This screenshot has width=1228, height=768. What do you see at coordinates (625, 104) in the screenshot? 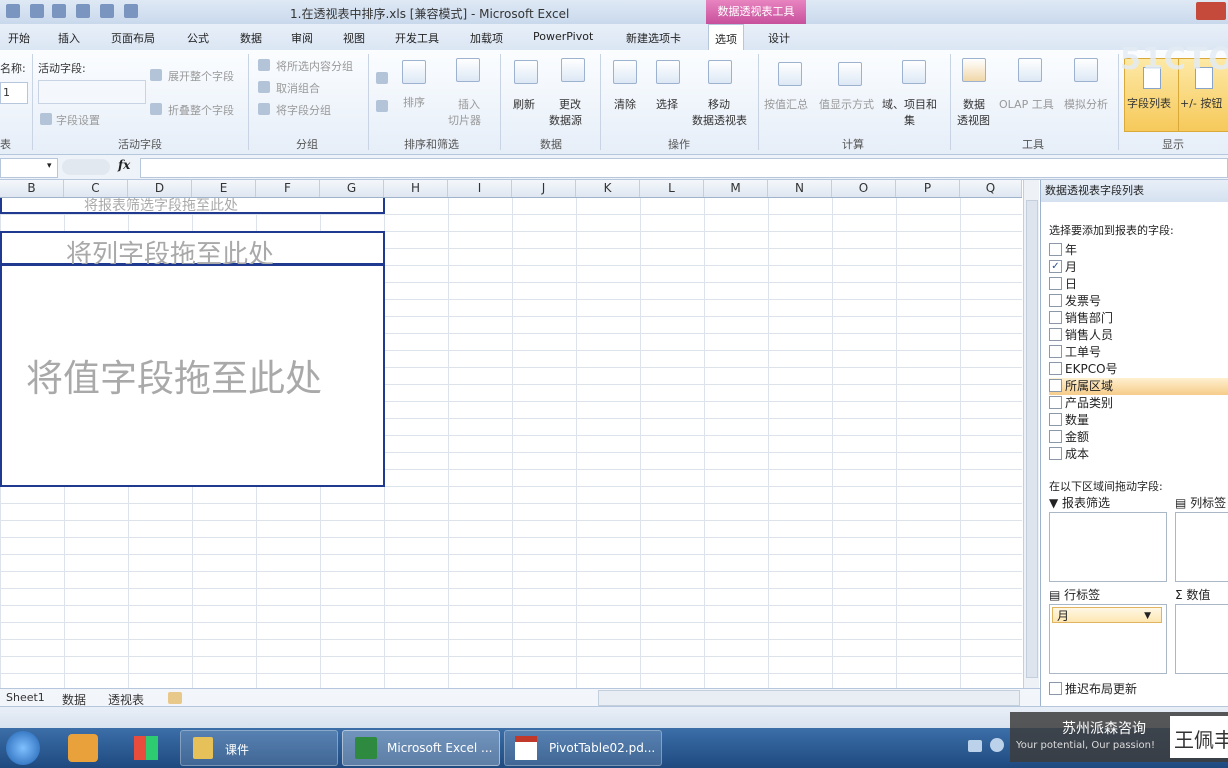
I see `clear-button: 清除` at bounding box center [625, 104].